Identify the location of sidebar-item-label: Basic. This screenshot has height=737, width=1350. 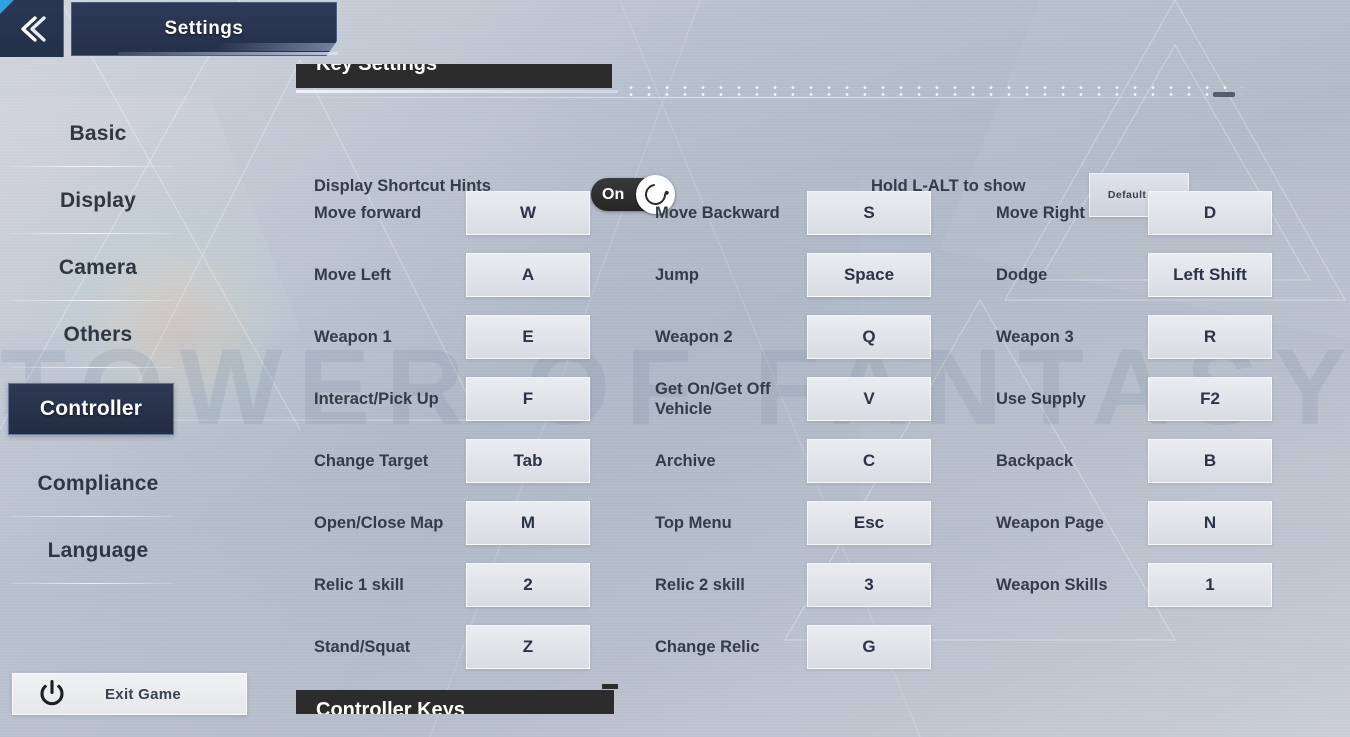
(98, 133).